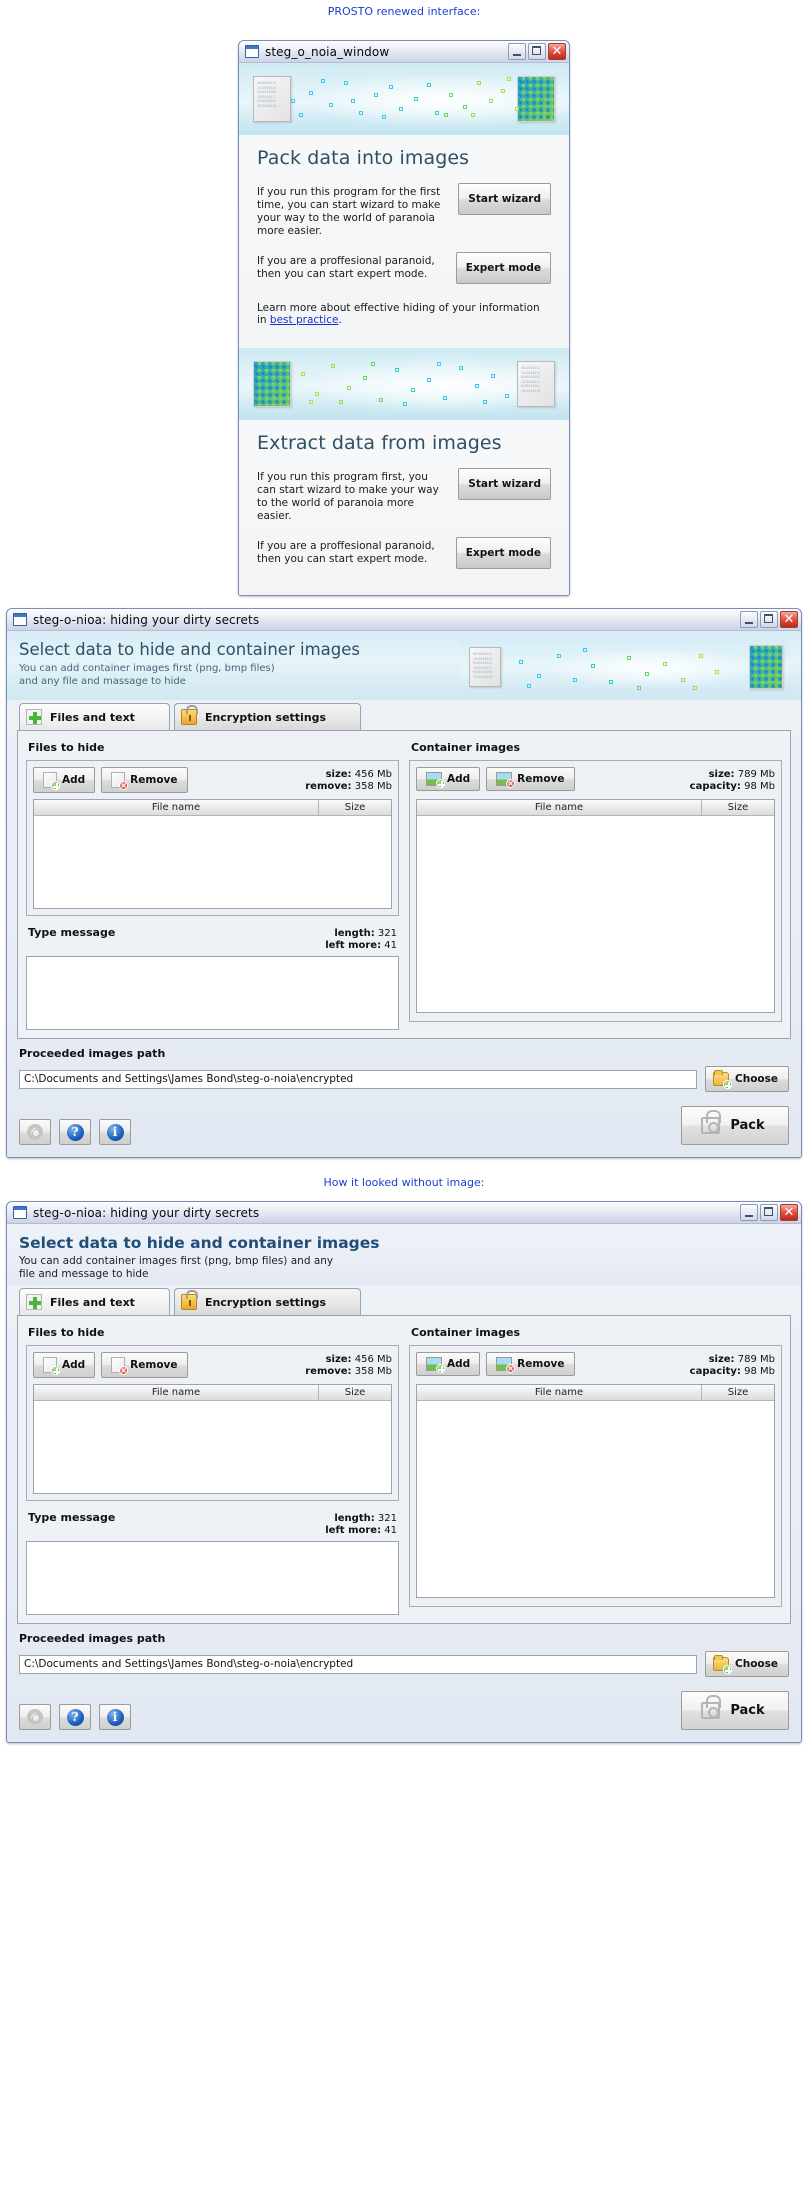  I want to click on tab-label: Encryption settings, so click(265, 717).